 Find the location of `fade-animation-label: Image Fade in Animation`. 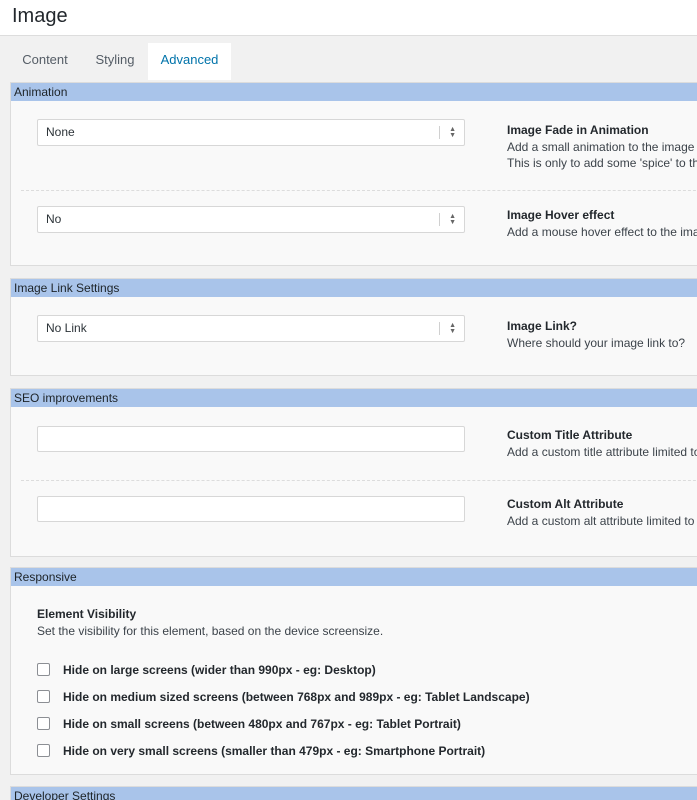

fade-animation-label: Image Fade in Animation is located at coordinates (578, 130).